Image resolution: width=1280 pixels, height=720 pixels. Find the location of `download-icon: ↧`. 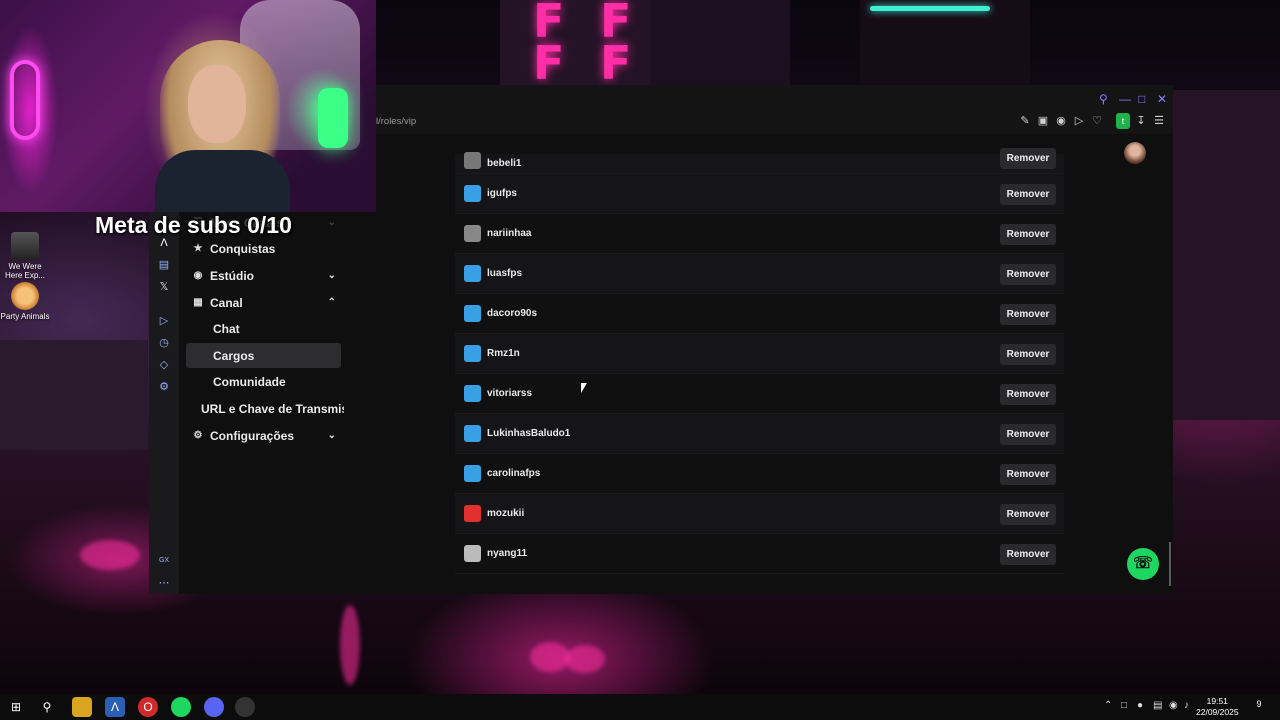

download-icon: ↧ is located at coordinates (1141, 121).